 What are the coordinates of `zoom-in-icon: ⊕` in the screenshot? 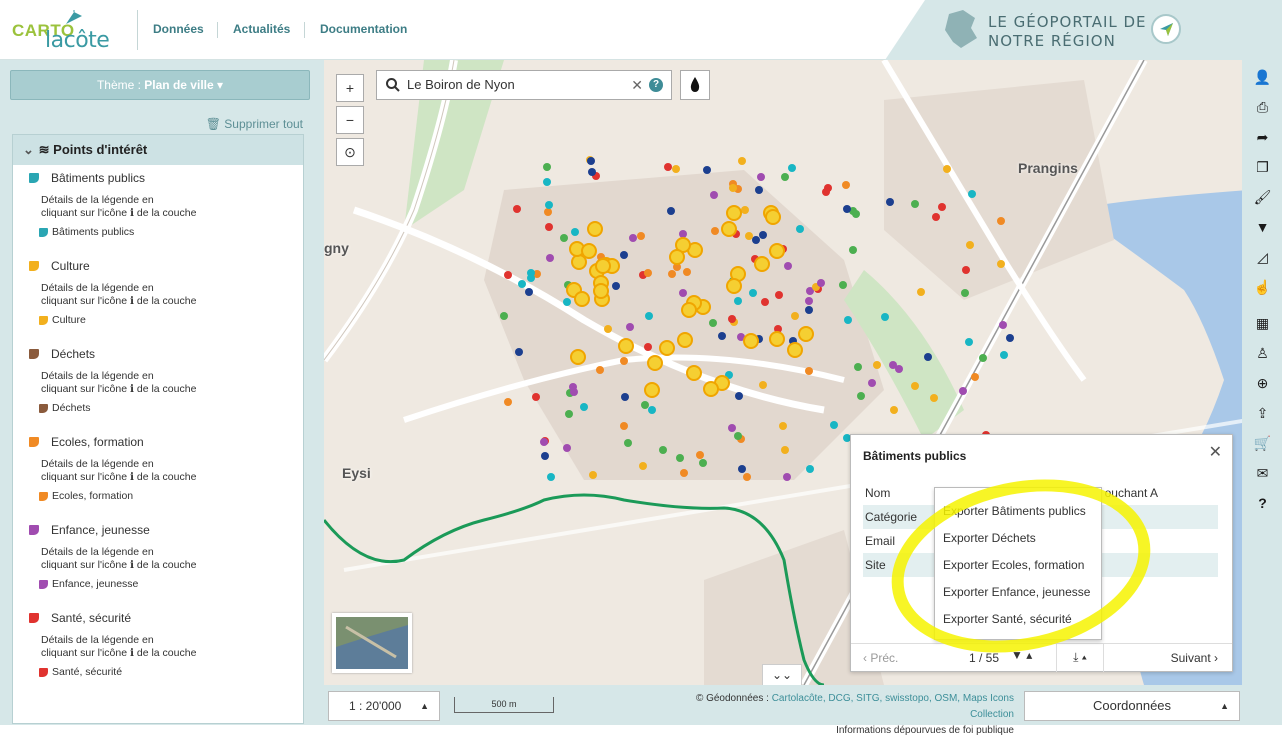 It's located at (1262, 383).